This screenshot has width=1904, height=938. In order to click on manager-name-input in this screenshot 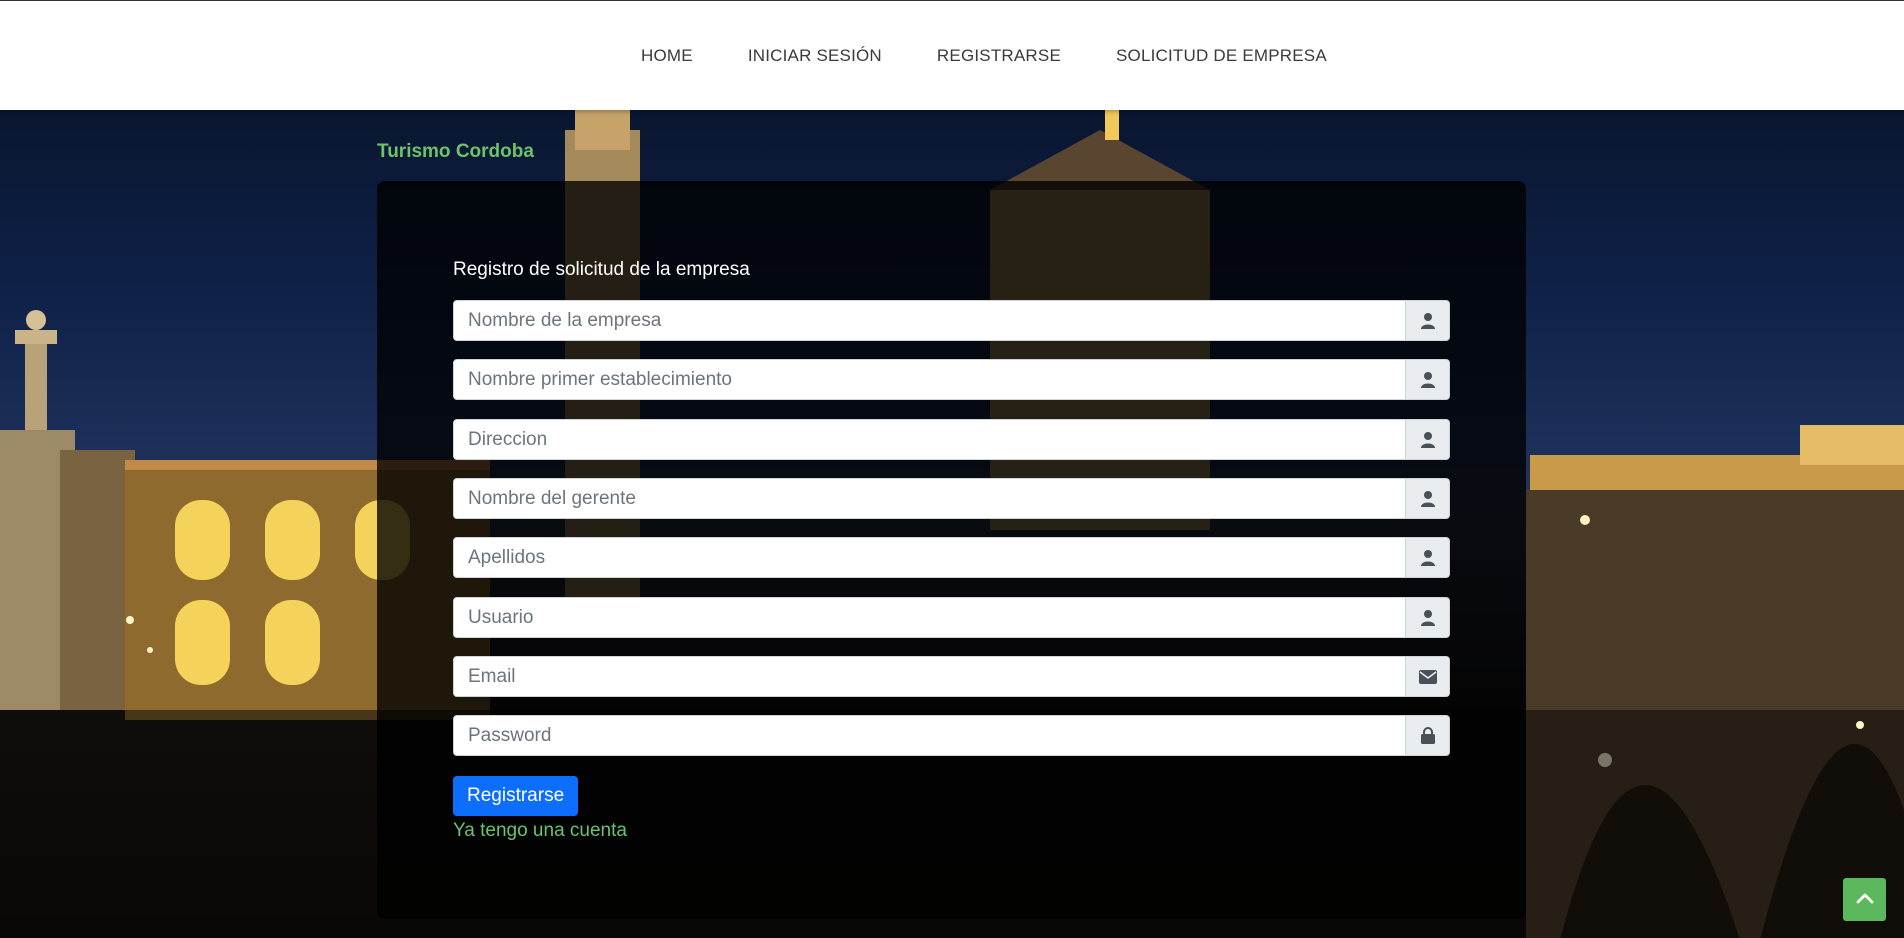, I will do `click(929, 498)`.